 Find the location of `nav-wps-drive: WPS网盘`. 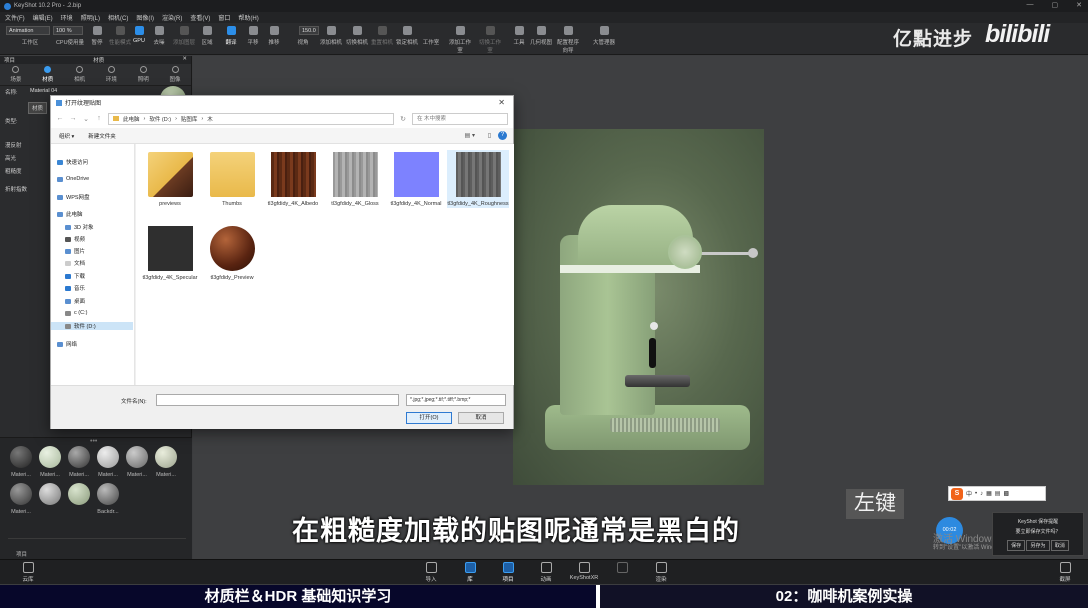

nav-wps-drive: WPS网盘 is located at coordinates (73, 197).